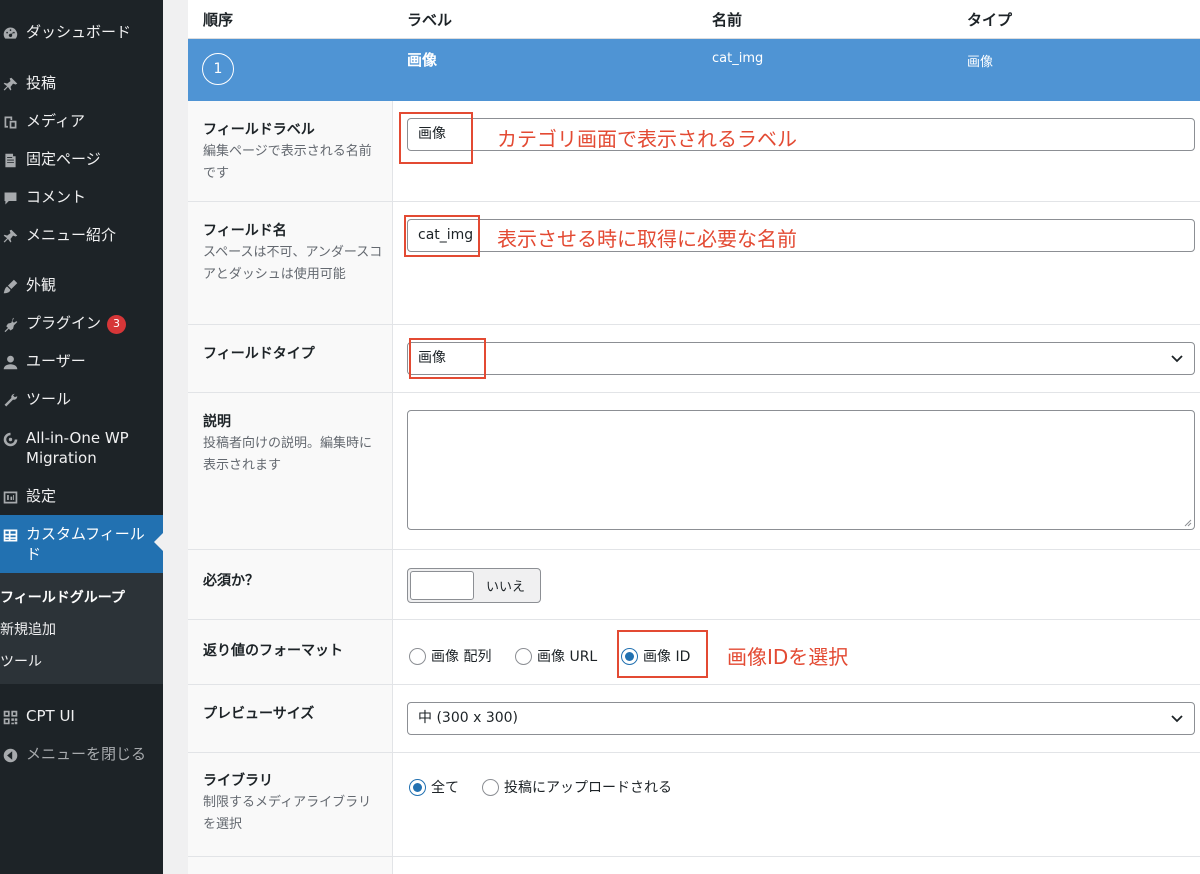 The height and width of the screenshot is (874, 1200). I want to click on return-format-array-radio: 画像 配列, so click(450, 656).